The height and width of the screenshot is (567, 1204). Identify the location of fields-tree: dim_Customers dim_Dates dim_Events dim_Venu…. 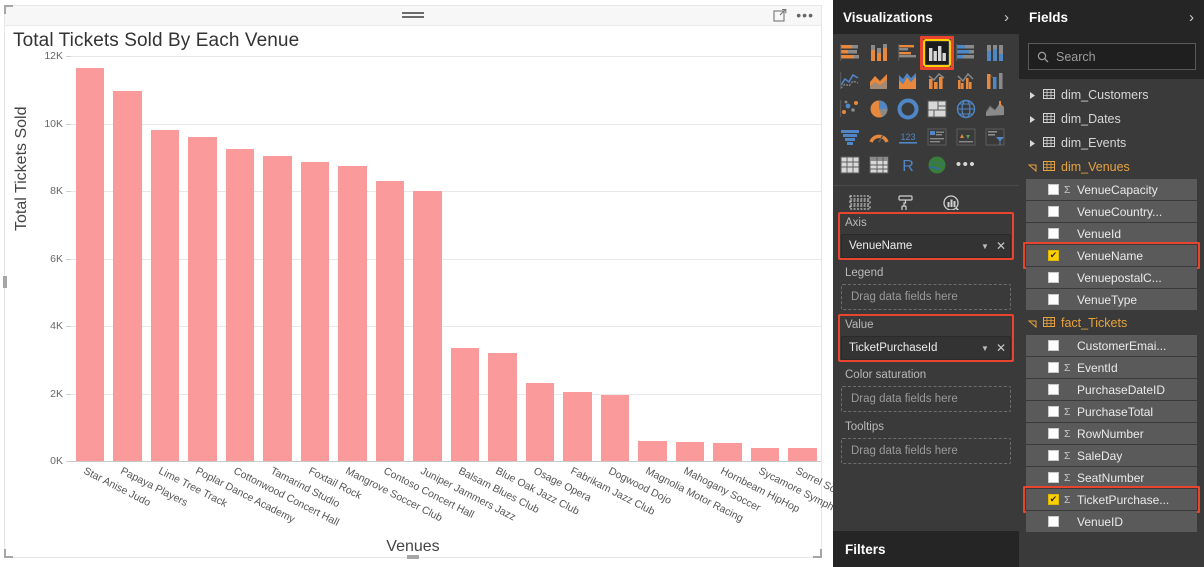
(1111, 305).